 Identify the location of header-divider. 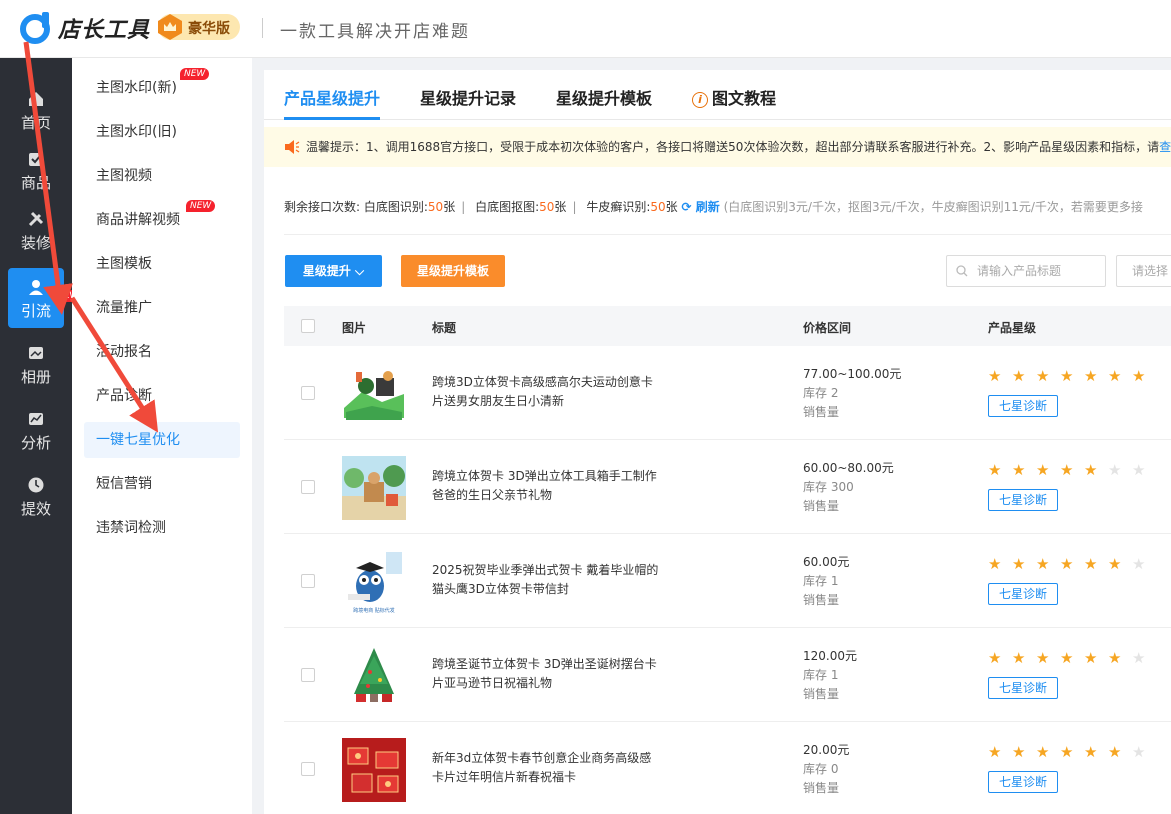
(262, 28).